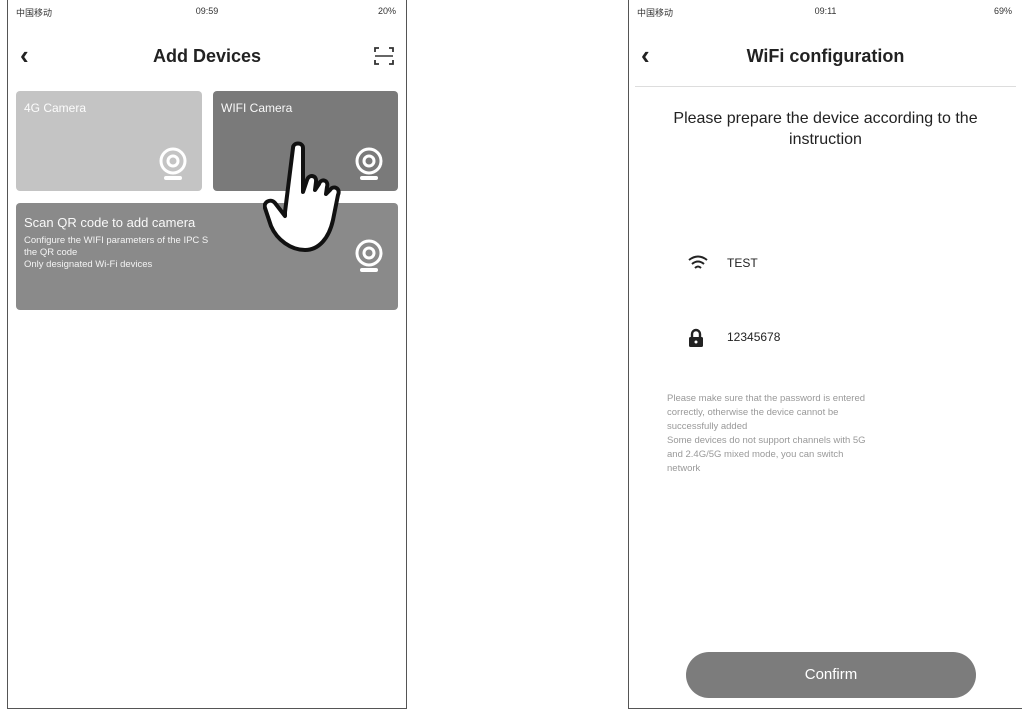 The image size is (1022, 709). What do you see at coordinates (110, 222) in the screenshot?
I see `card-title: Scan QR code to add camera` at bounding box center [110, 222].